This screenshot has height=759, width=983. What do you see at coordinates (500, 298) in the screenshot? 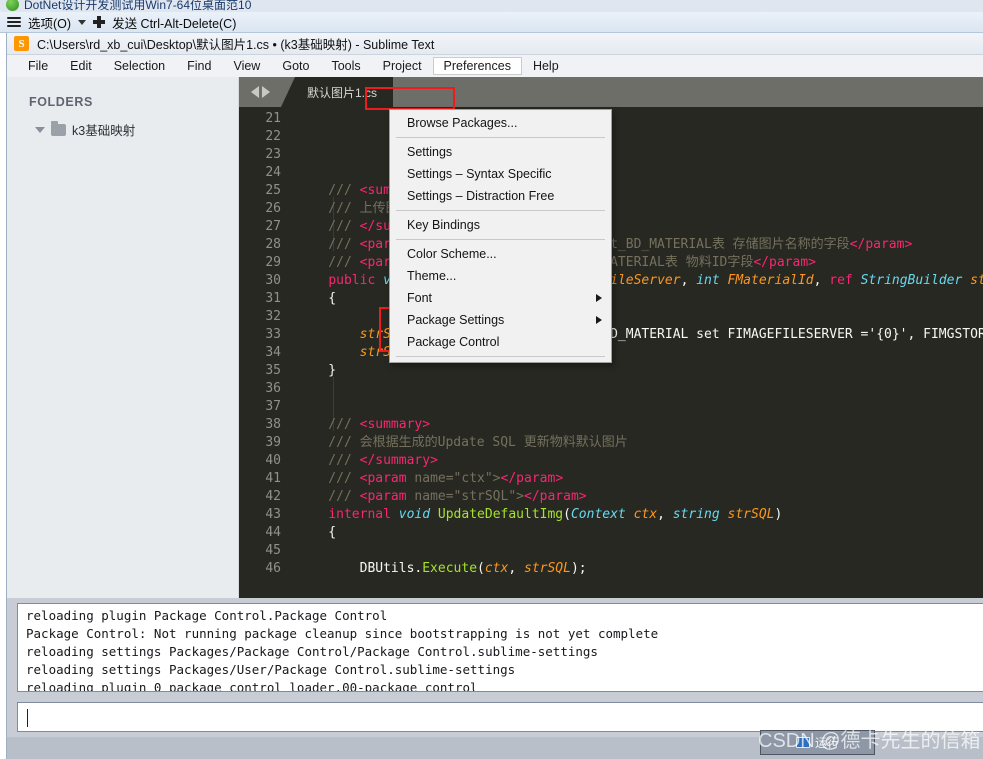
I see `menu-item-font: Font` at bounding box center [500, 298].